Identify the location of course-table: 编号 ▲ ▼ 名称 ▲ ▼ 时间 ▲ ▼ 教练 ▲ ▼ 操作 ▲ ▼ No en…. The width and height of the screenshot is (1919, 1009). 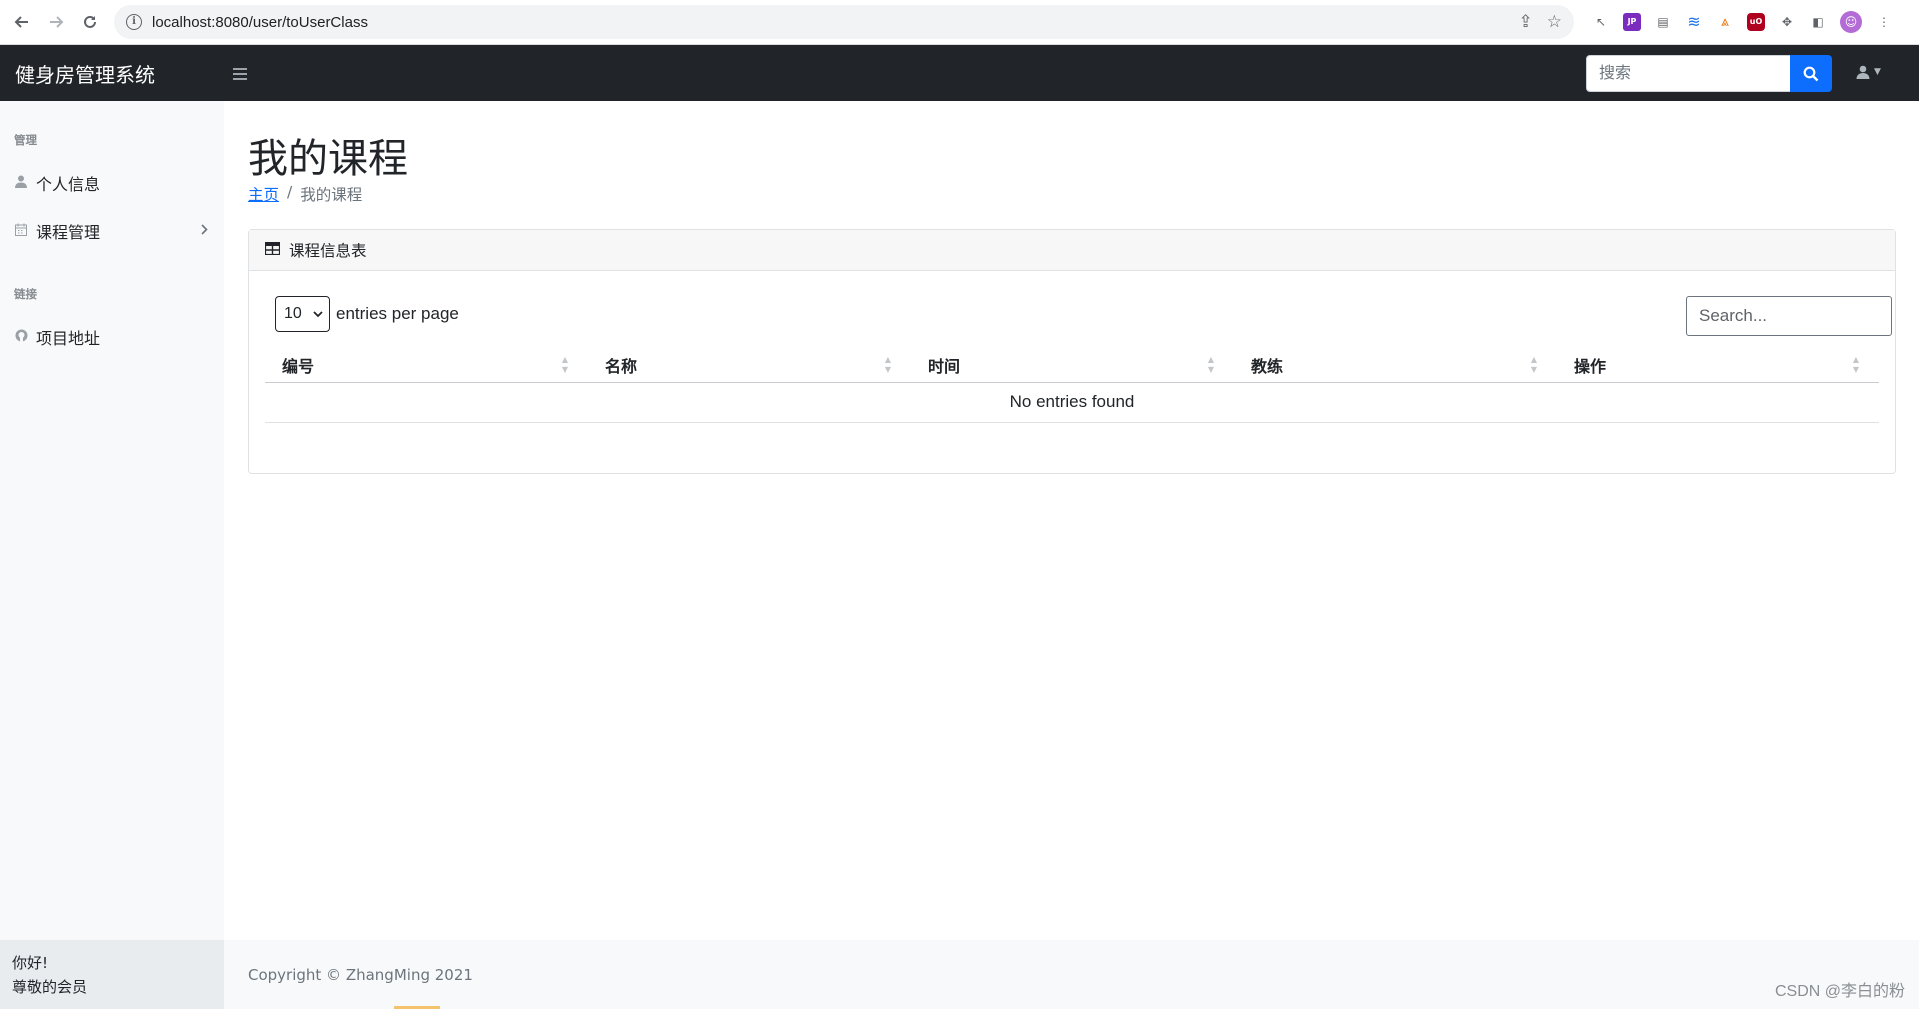
(1072, 385).